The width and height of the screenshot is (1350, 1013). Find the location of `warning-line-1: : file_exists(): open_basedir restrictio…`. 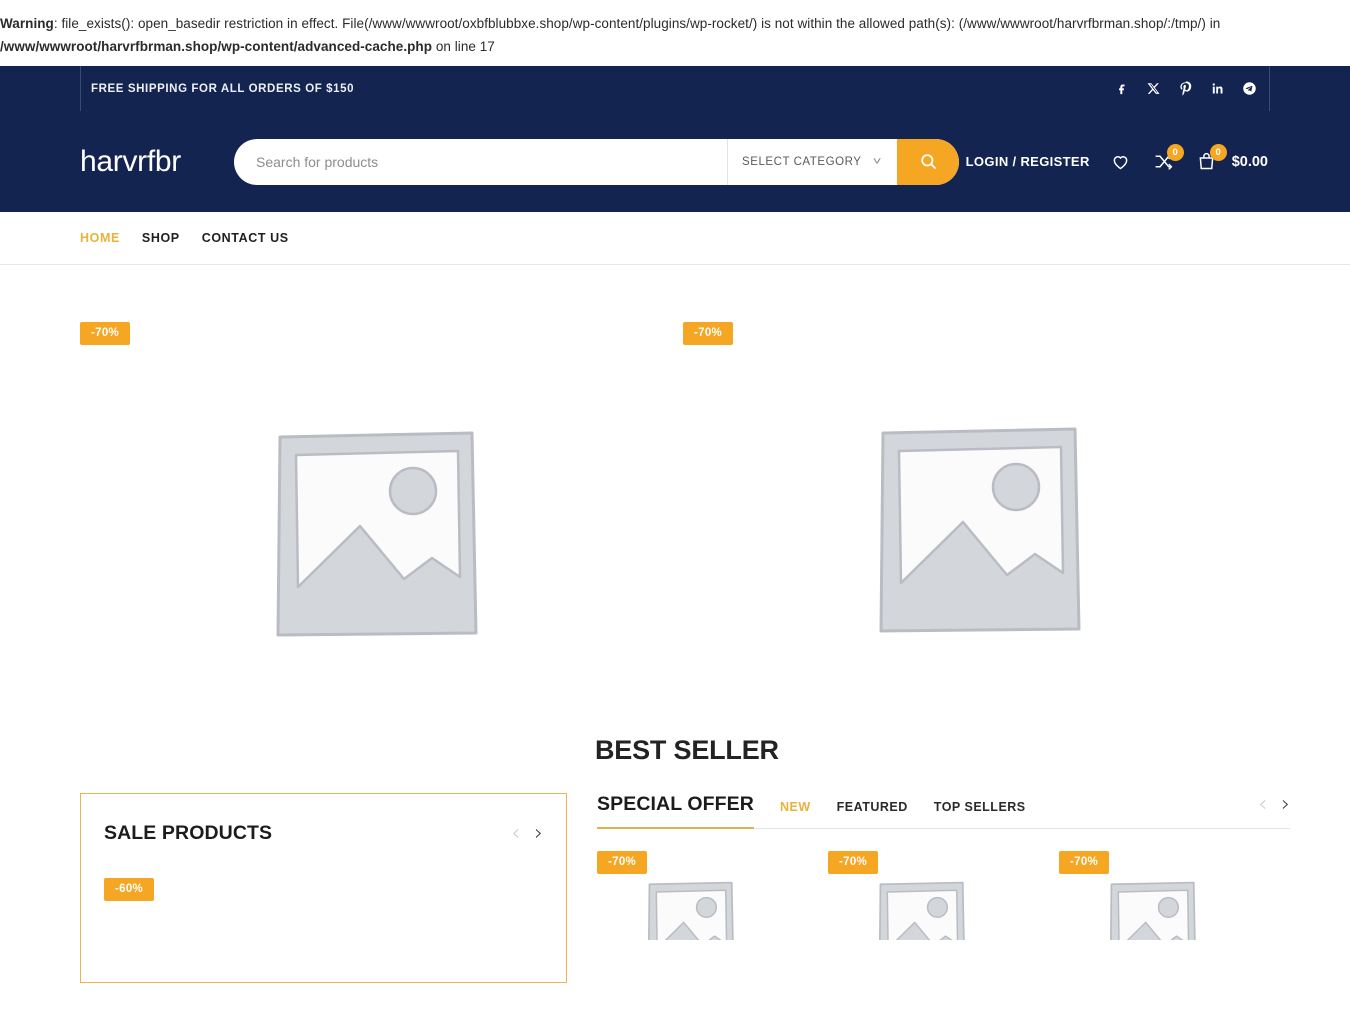

warning-line-1: : file_exists(): open_basedir restrictio… is located at coordinates (637, 23).